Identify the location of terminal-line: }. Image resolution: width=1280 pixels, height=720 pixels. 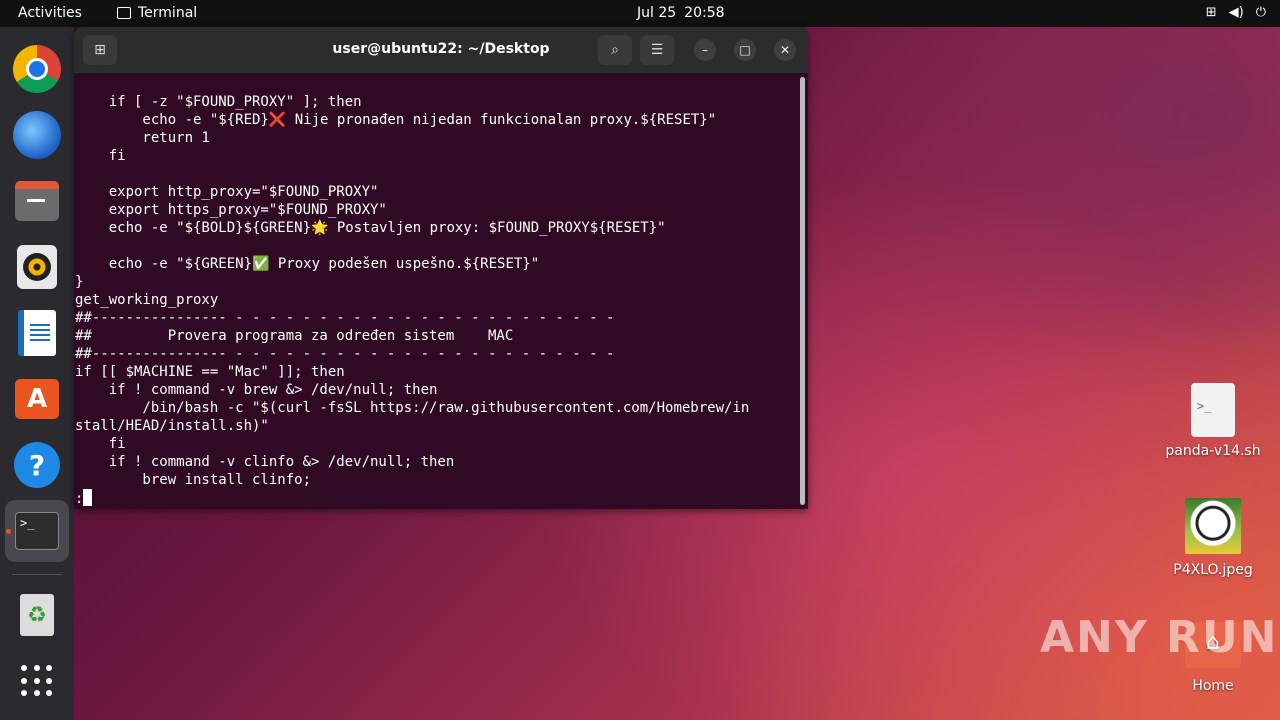
(79, 282).